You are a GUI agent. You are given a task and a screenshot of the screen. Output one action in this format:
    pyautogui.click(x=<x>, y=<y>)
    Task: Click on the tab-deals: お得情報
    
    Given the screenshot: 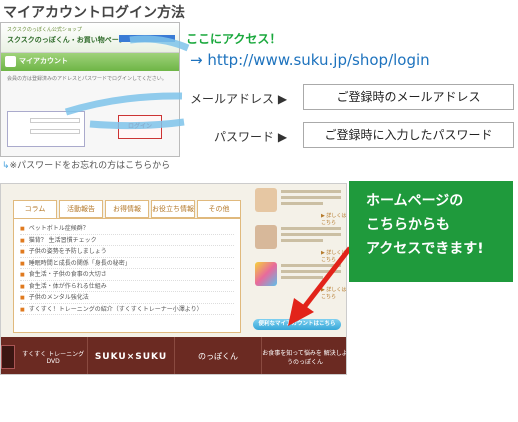 What is the action you would take?
    pyautogui.click(x=127, y=209)
    